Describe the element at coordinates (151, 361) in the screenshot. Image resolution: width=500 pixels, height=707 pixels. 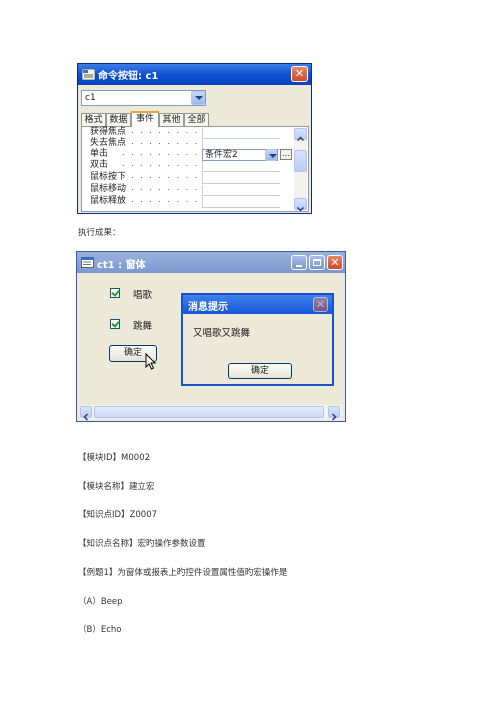
I see `cursor-arrow-icon` at that location.